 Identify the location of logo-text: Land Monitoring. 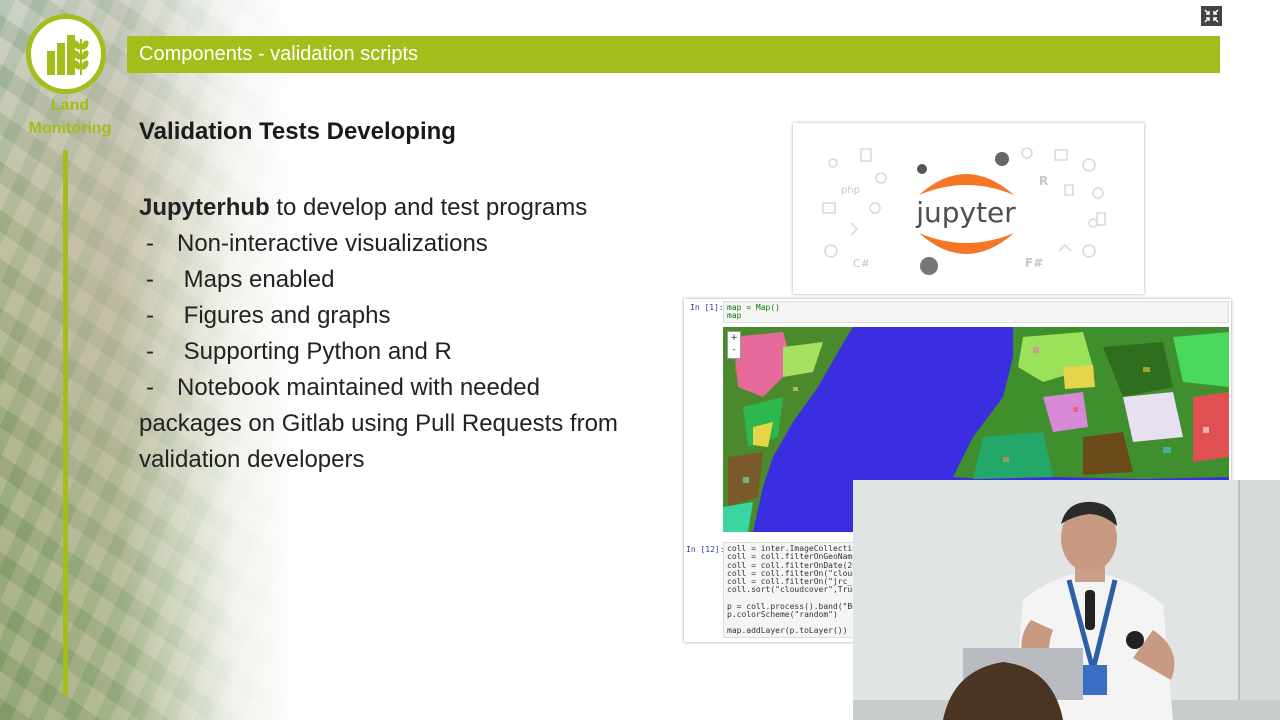
(70, 117).